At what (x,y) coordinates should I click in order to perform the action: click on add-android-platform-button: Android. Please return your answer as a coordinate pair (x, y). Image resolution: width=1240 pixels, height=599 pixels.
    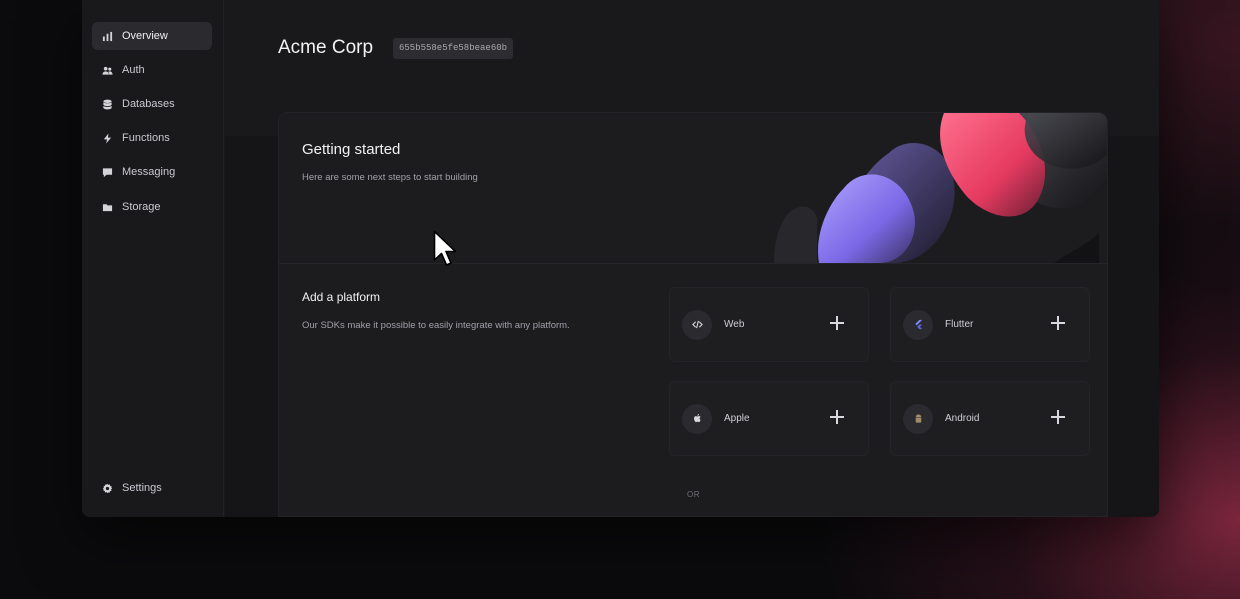
    Looking at the image, I should click on (990, 418).